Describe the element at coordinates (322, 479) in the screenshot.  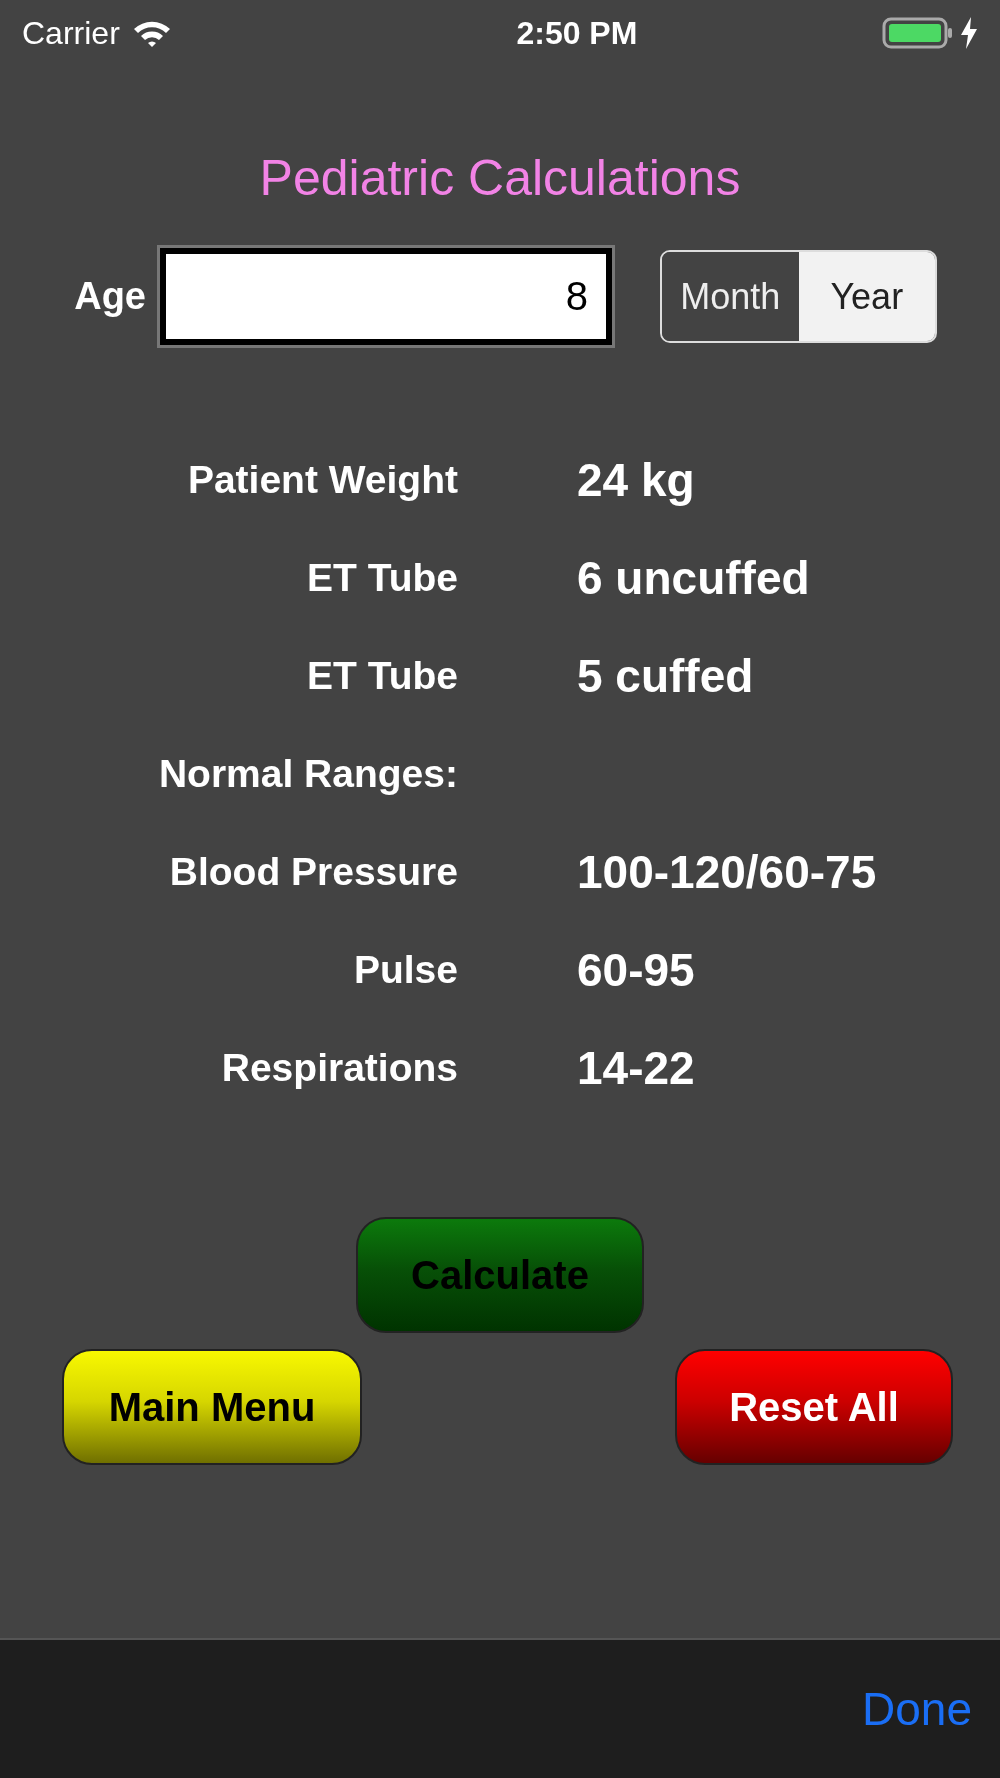
I see `result-label: Patient Weight` at that location.